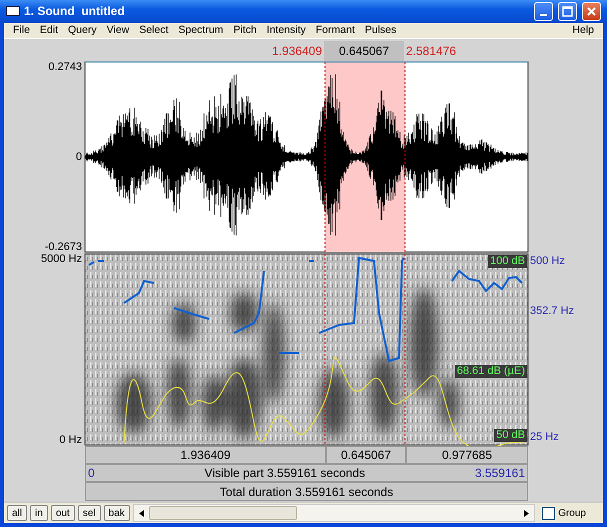  What do you see at coordinates (117, 513) in the screenshot?
I see `zoom-button: bak` at bounding box center [117, 513].